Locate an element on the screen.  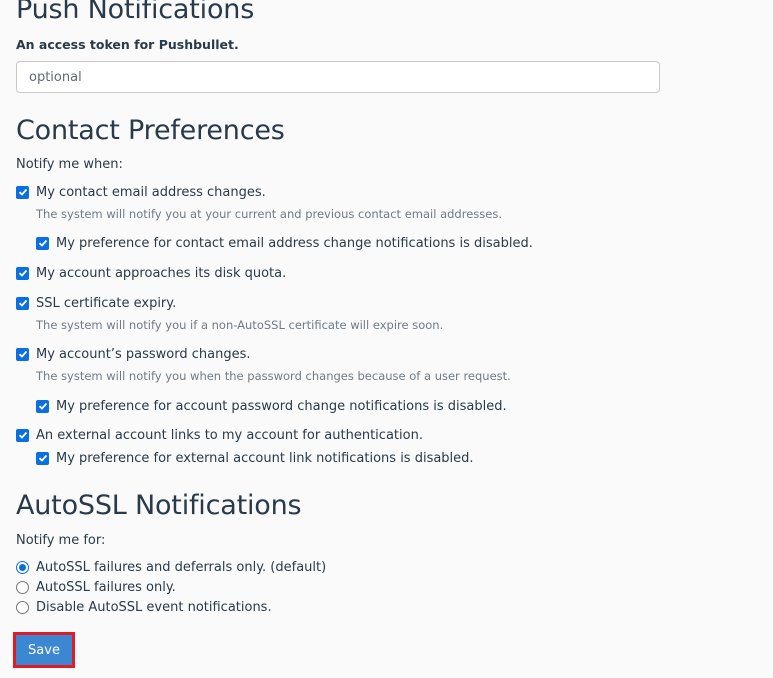
save-button: Save is located at coordinates (44, 650).